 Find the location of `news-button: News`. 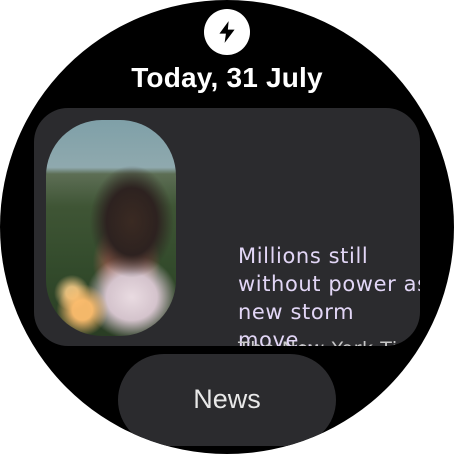

news-button: News is located at coordinates (227, 400).